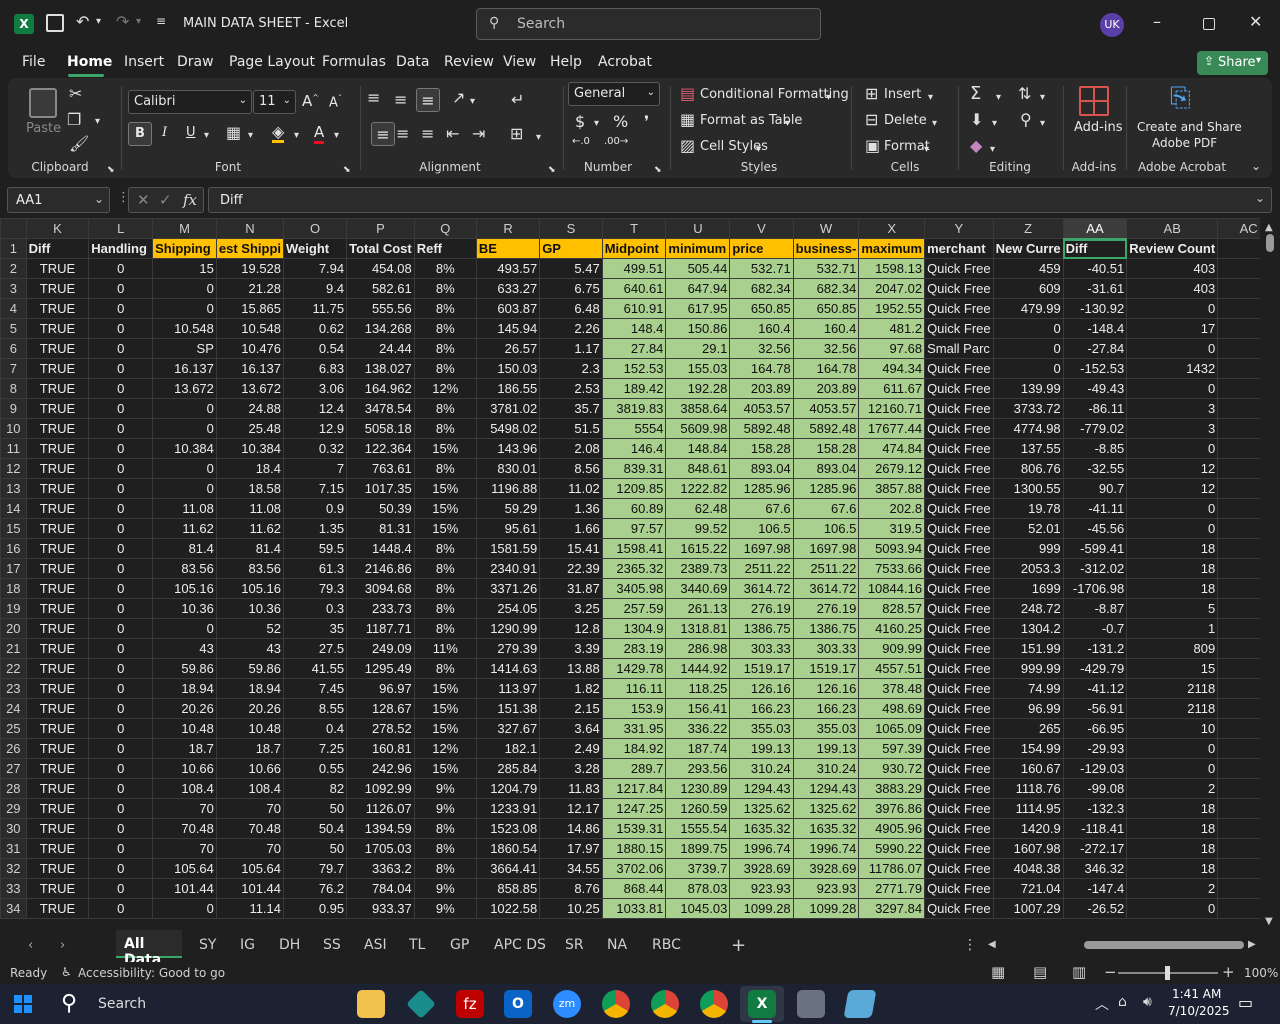  Describe the element at coordinates (452, 134) in the screenshot. I see `decrease-indent-icon: ⇤` at that location.